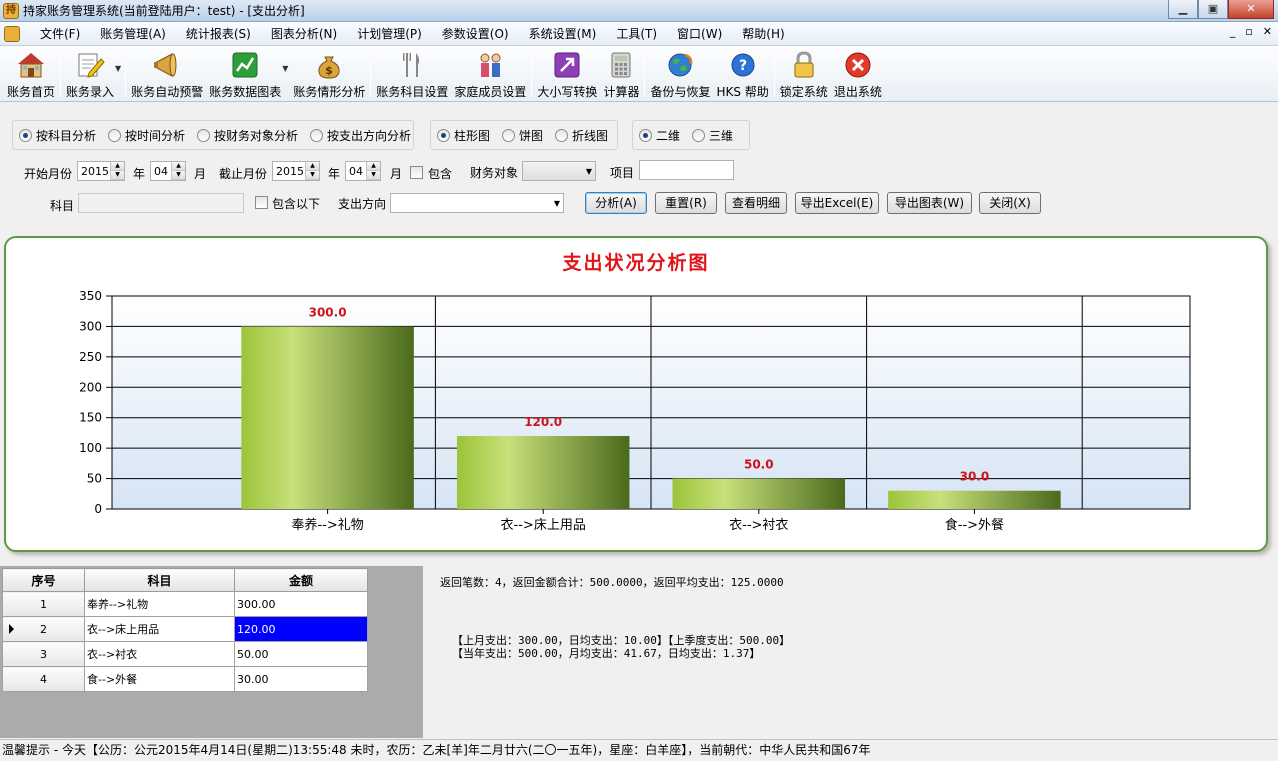 This screenshot has width=1278, height=761. I want to click on radio-by-finance-object: 按财务对象分析, so click(247, 135).